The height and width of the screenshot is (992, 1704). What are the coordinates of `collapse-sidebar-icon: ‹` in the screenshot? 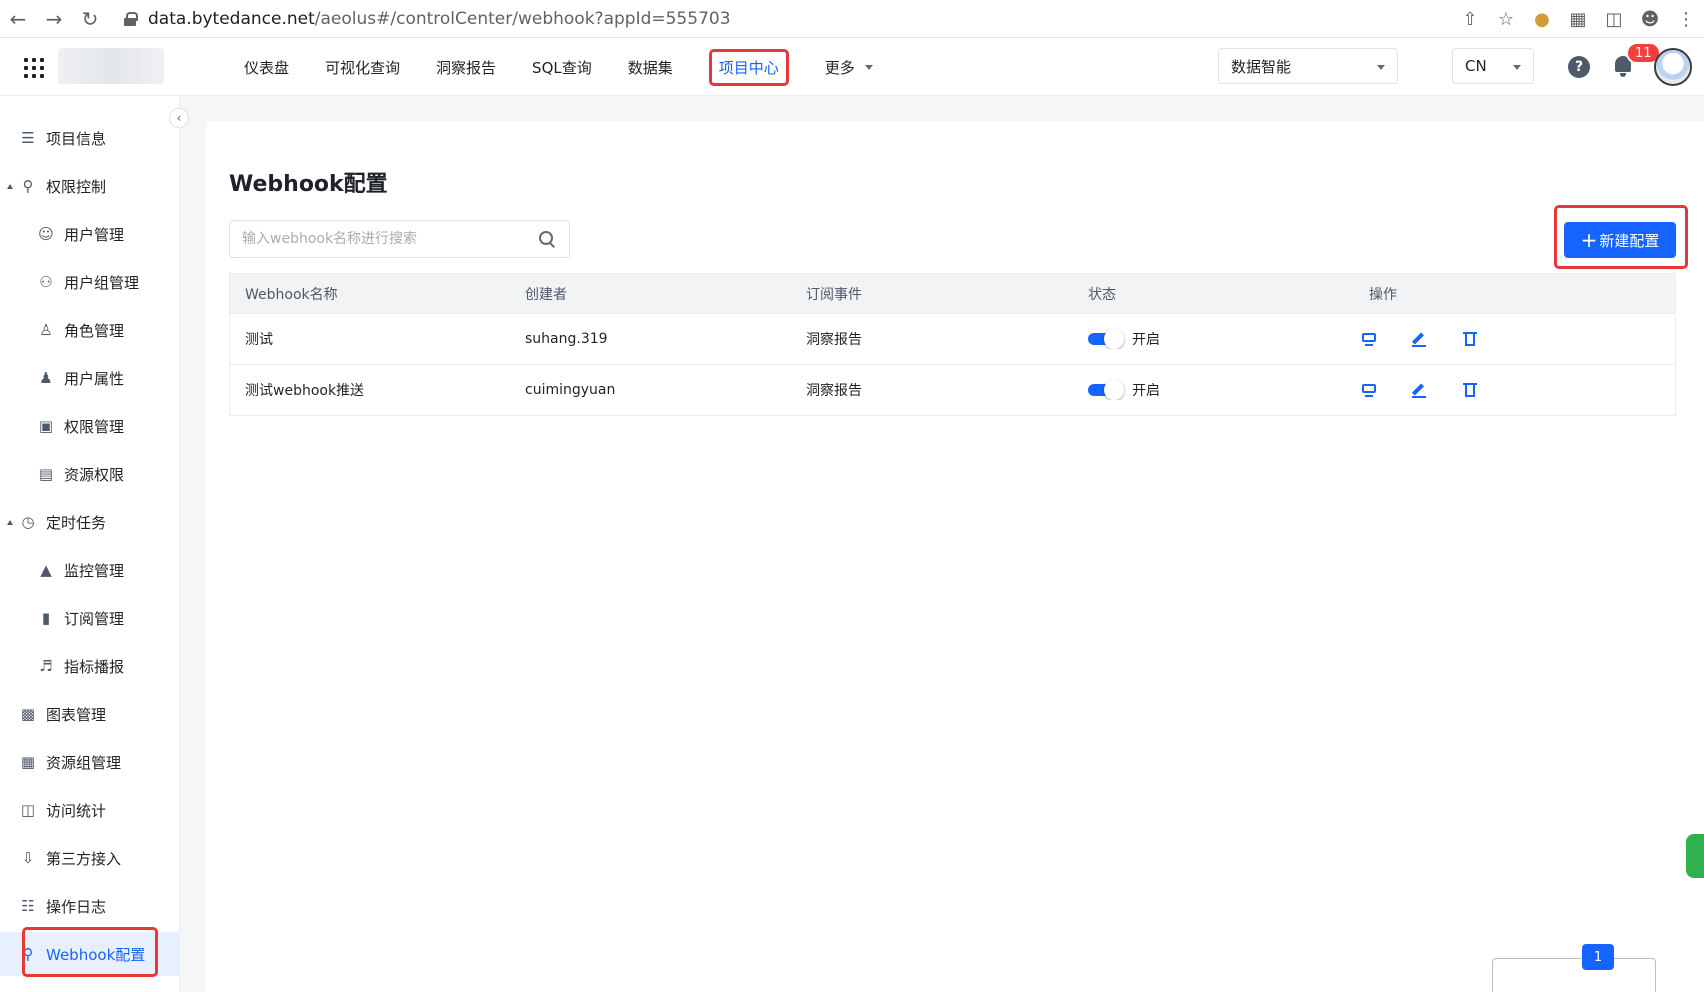 It's located at (179, 118).